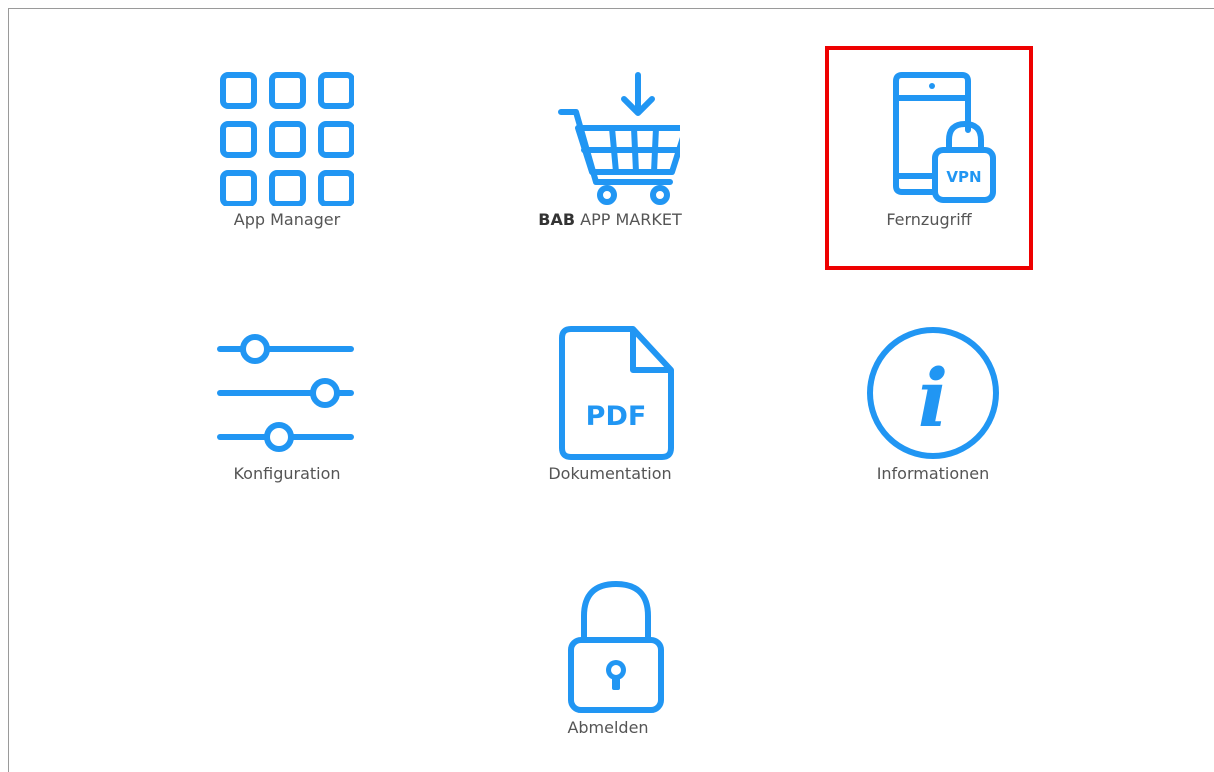  Describe the element at coordinates (610, 473) in the screenshot. I see `tile-dokumentation-label: Dokumentation` at that location.